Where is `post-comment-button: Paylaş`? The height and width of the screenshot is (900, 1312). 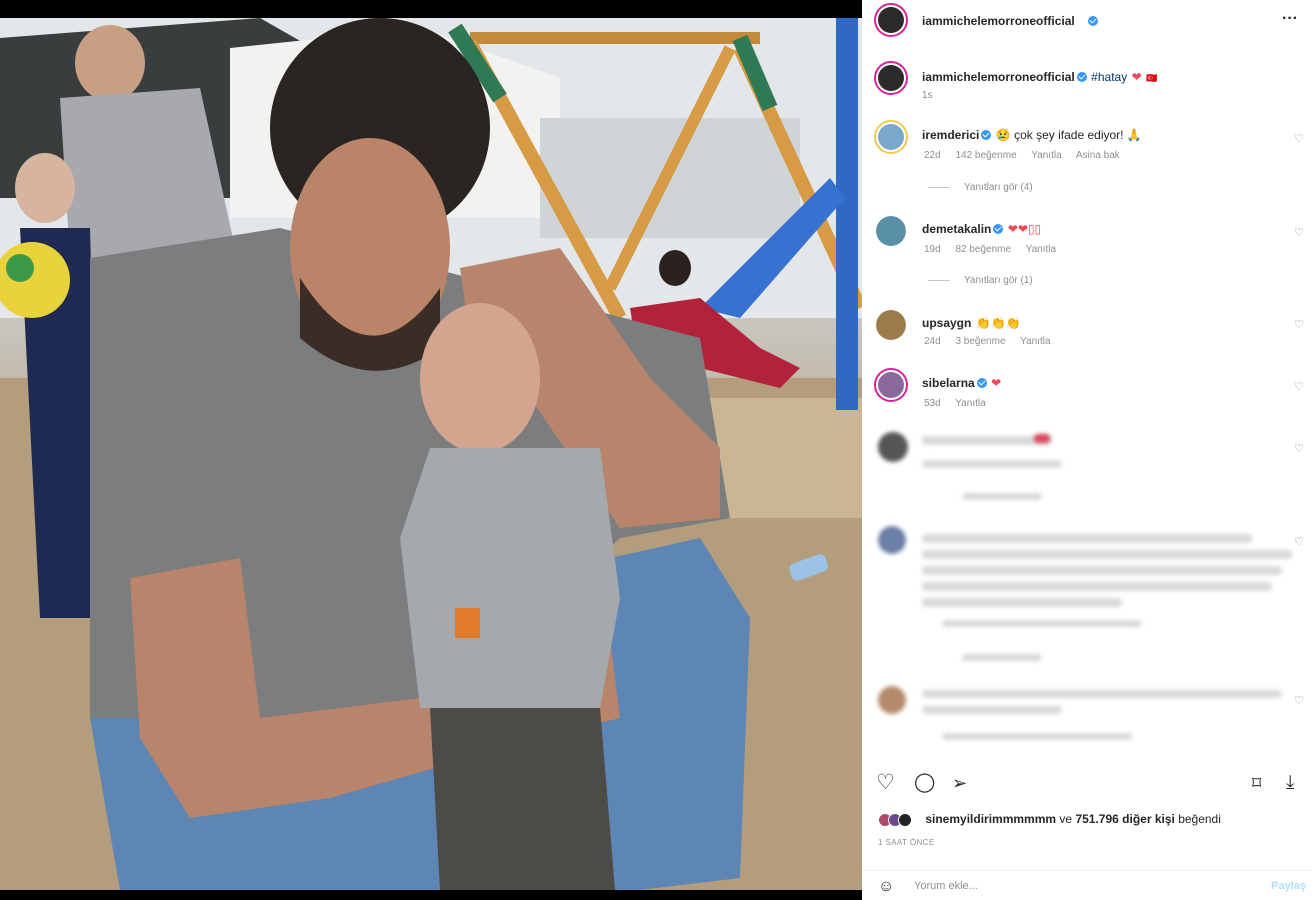 post-comment-button: Paylaş is located at coordinates (1288, 886).